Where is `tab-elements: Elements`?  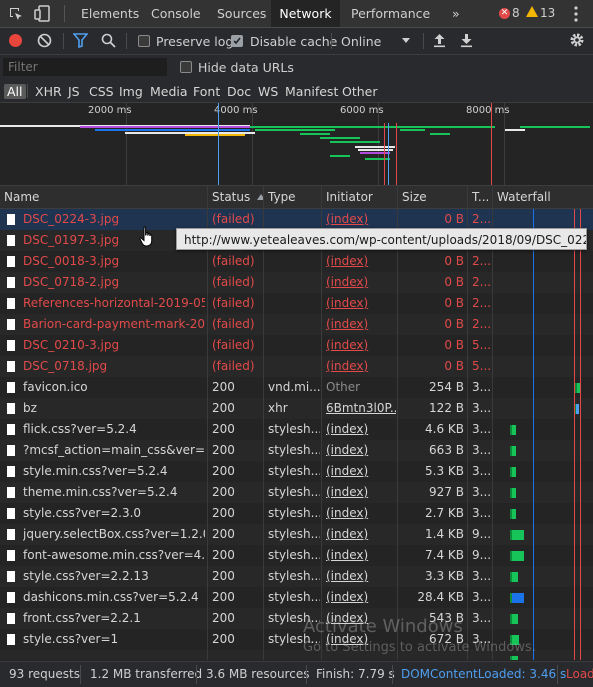
tab-elements: Elements is located at coordinates (110, 13).